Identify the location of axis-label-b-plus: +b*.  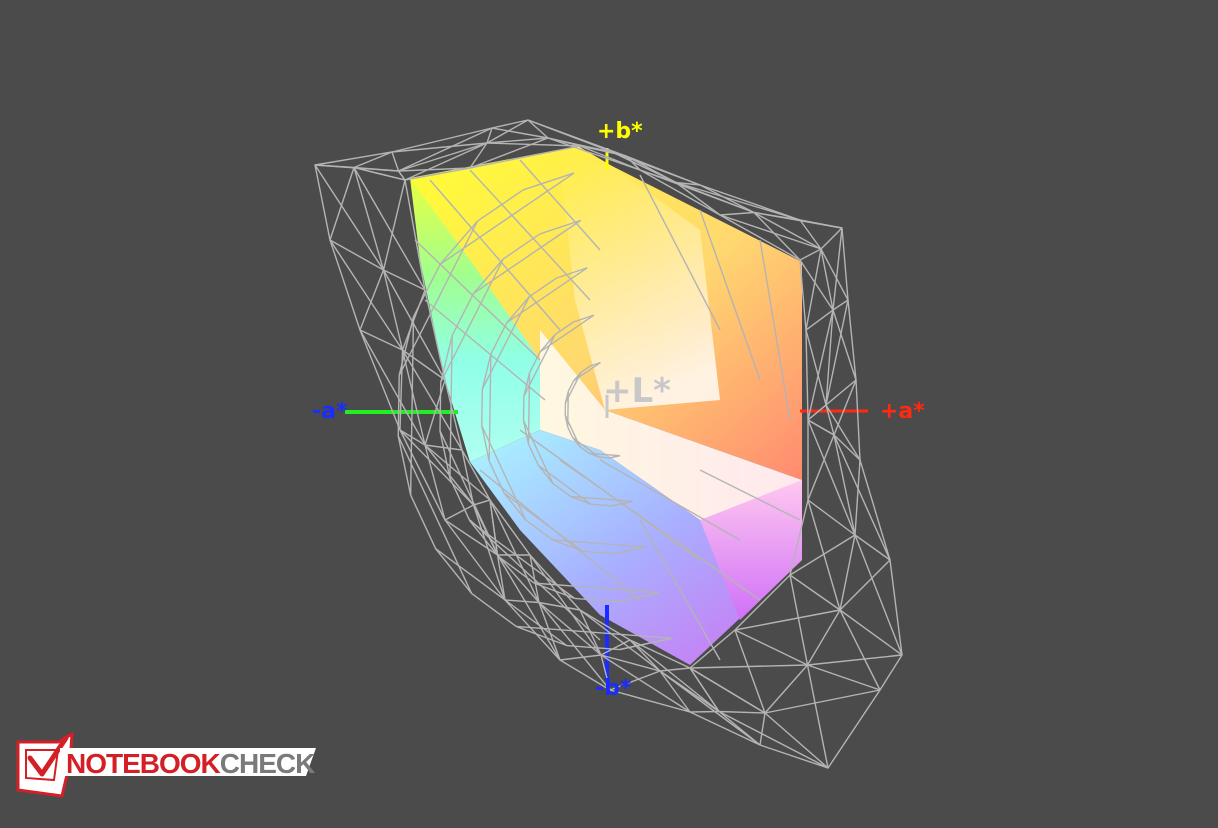
(620, 132).